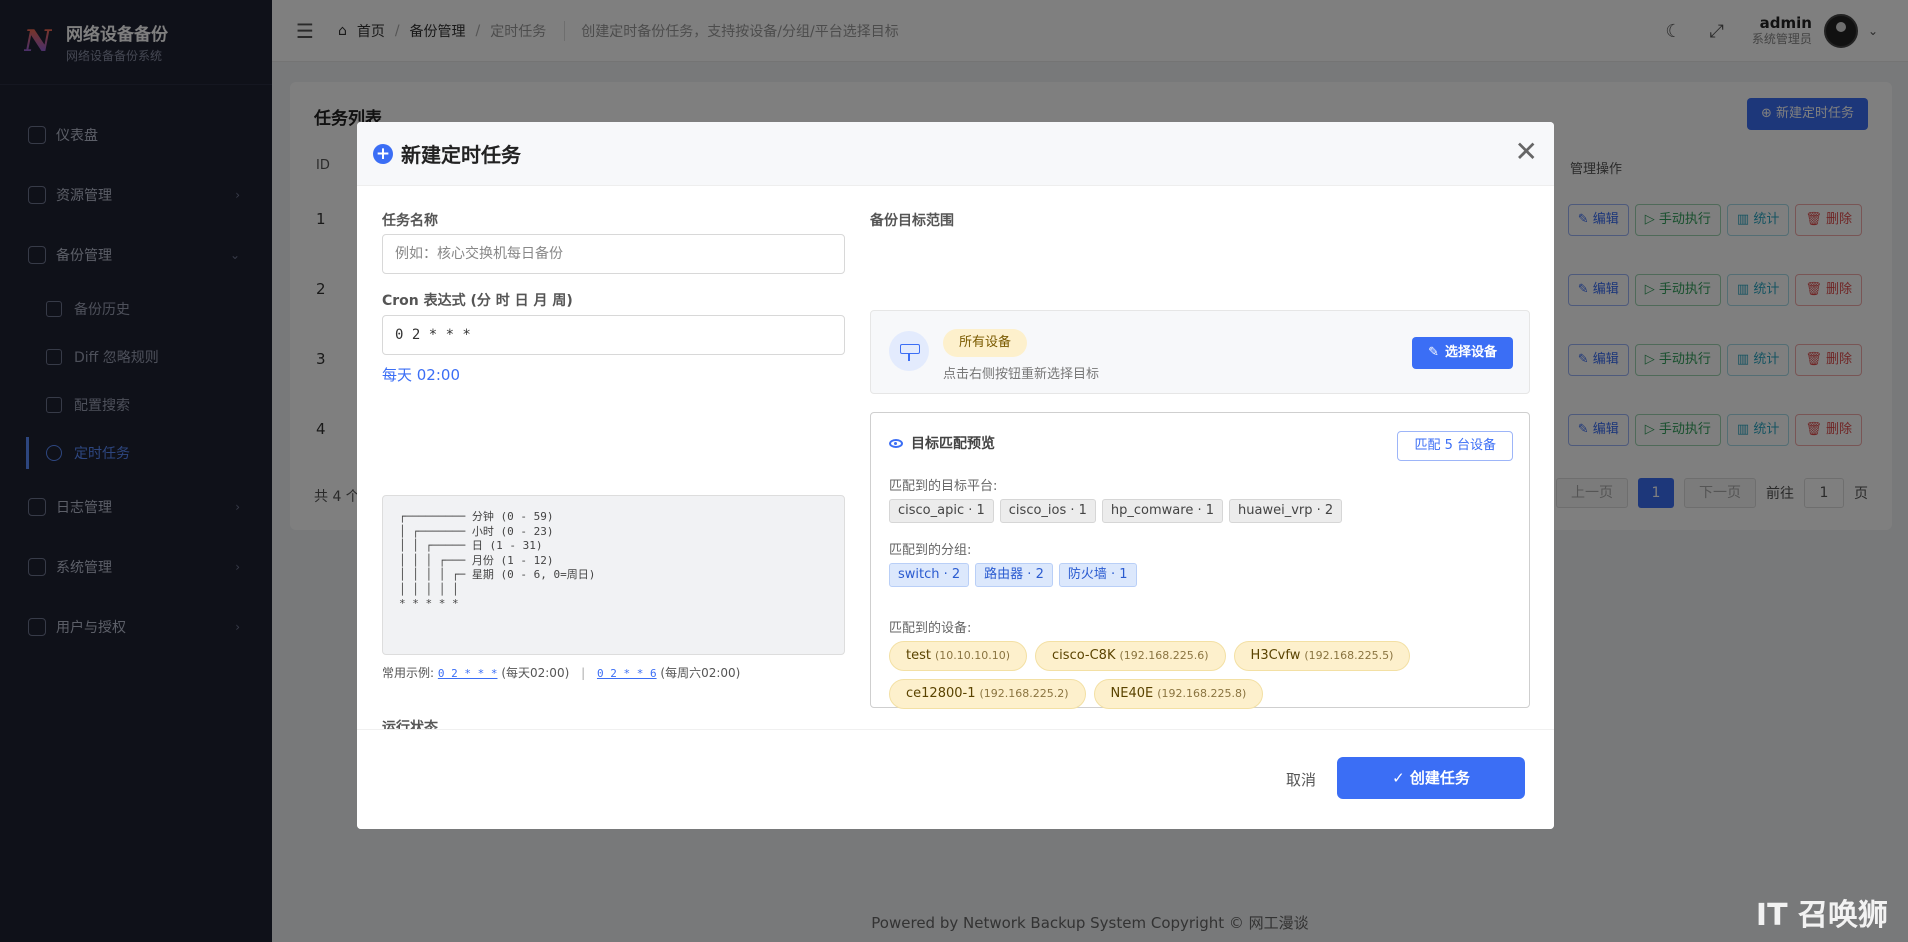 The height and width of the screenshot is (942, 1908). What do you see at coordinates (930, 550) in the screenshot?
I see `group-label: 匹配到的分组:` at bounding box center [930, 550].